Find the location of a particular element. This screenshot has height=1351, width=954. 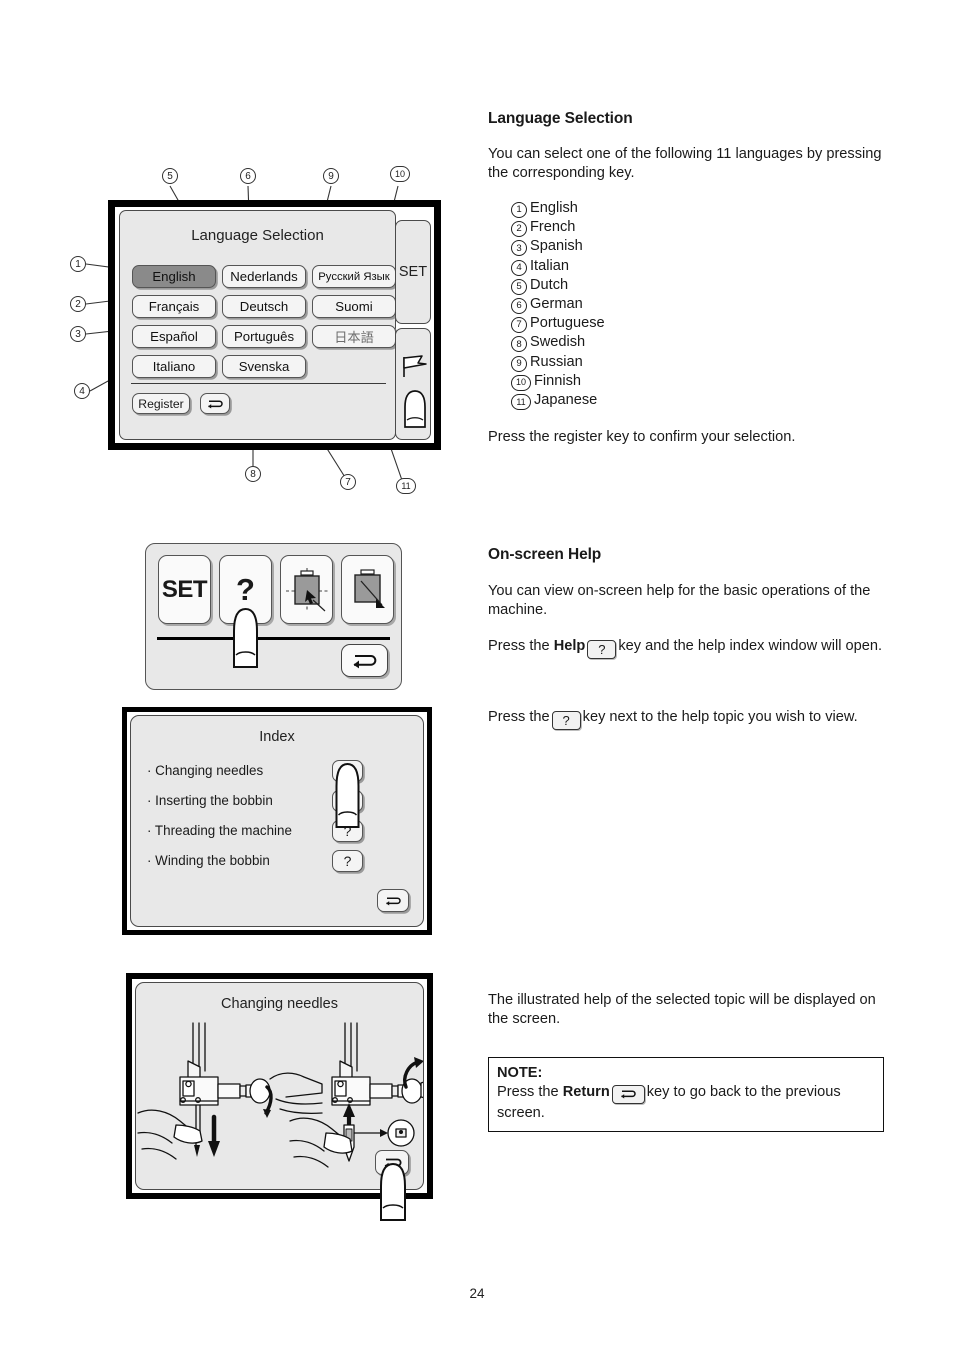

page-number: 24 is located at coordinates (477, 1293).